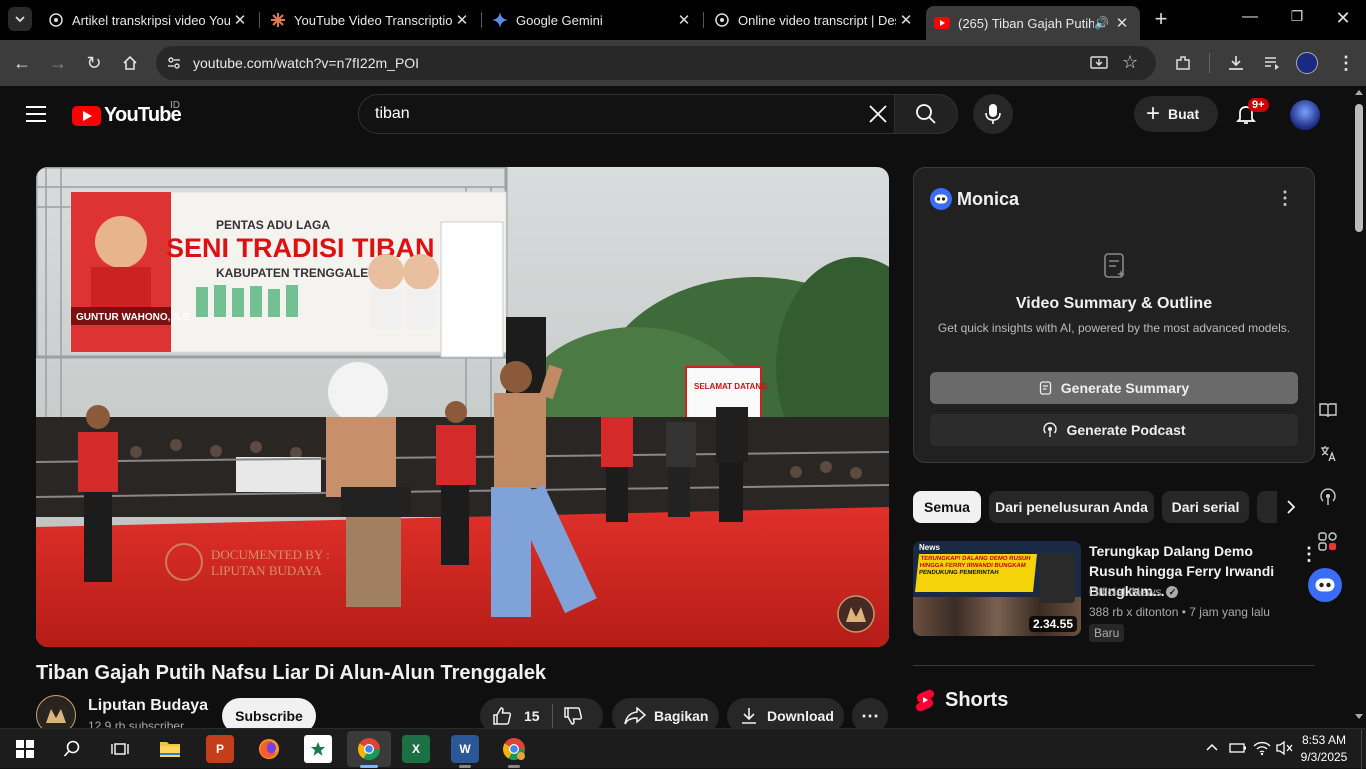 This screenshot has width=1366, height=769. What do you see at coordinates (656, 63) in the screenshot?
I see `omnibox: youtube.com/watch?v=n7fI22m_POI ☆` at bounding box center [656, 63].